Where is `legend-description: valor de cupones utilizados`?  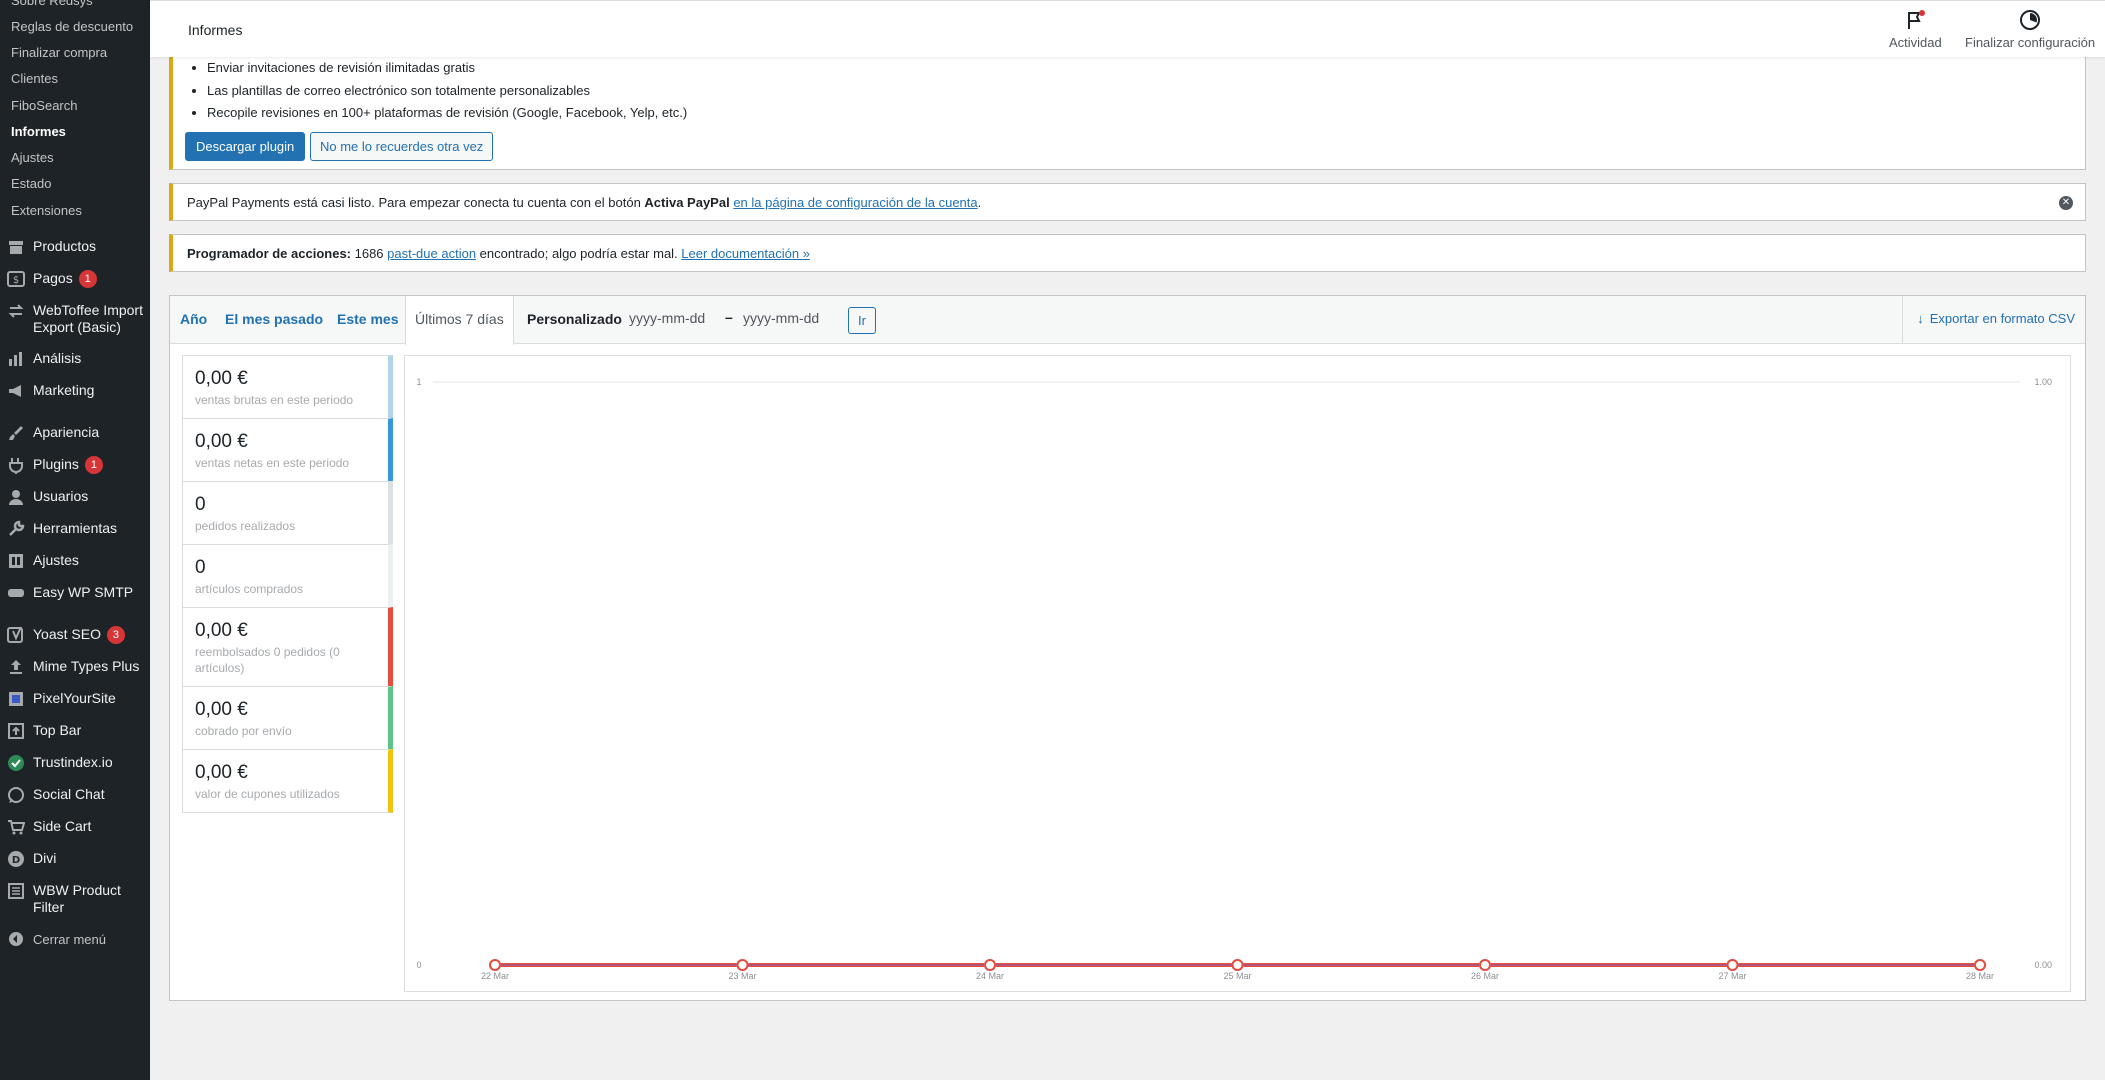 legend-description: valor de cupones utilizados is located at coordinates (267, 794).